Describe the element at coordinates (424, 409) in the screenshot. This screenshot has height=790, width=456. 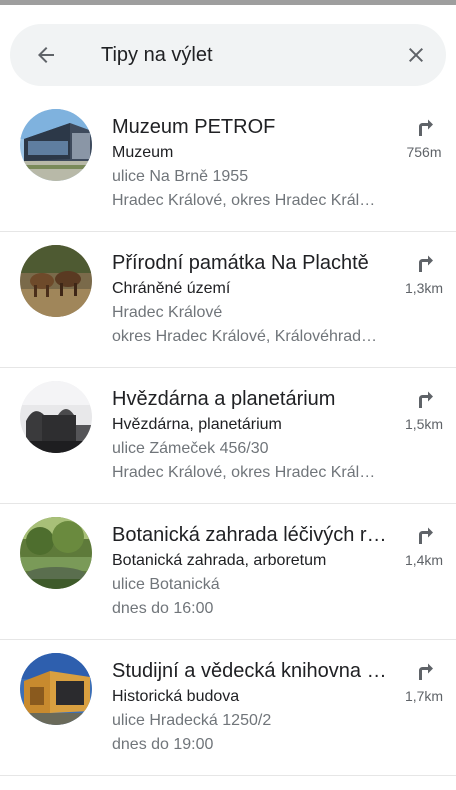
I see `directions-button: 1,5km` at that location.